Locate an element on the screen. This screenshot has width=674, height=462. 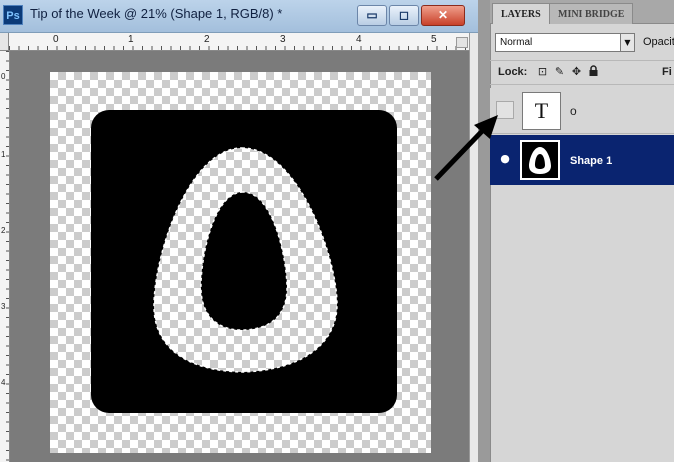
minimize-button: ▭ is located at coordinates (372, 15).